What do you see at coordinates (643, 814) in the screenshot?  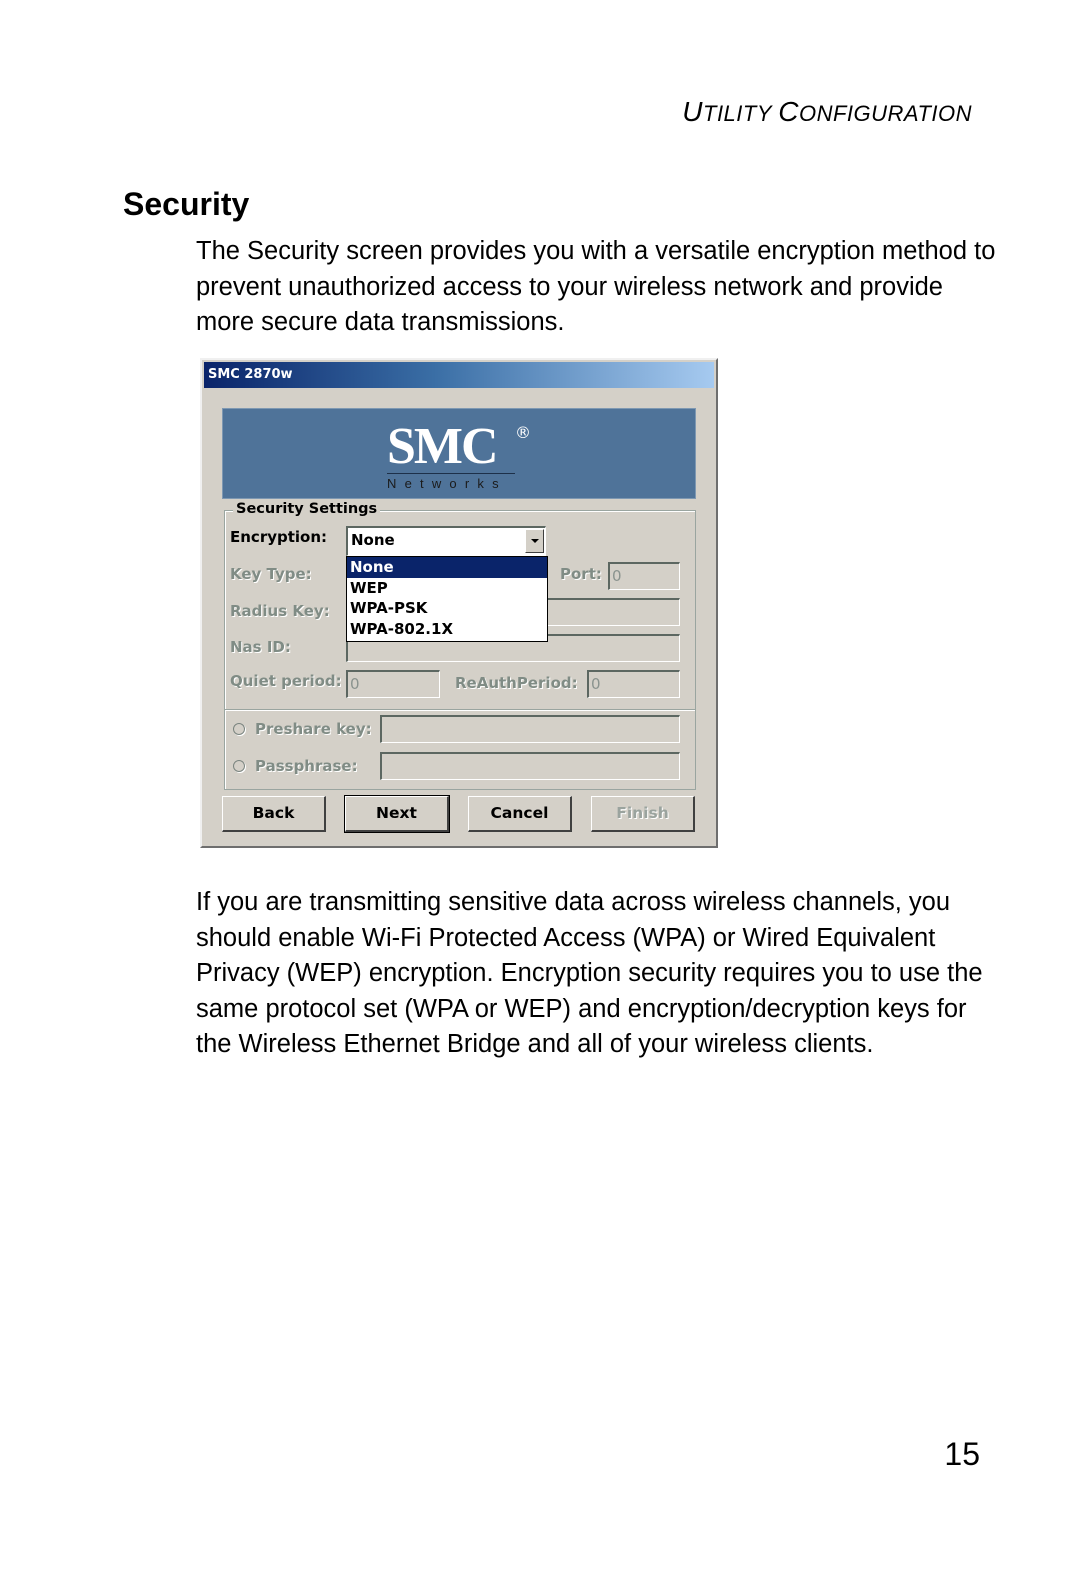 I see `finish-button: Finish` at bounding box center [643, 814].